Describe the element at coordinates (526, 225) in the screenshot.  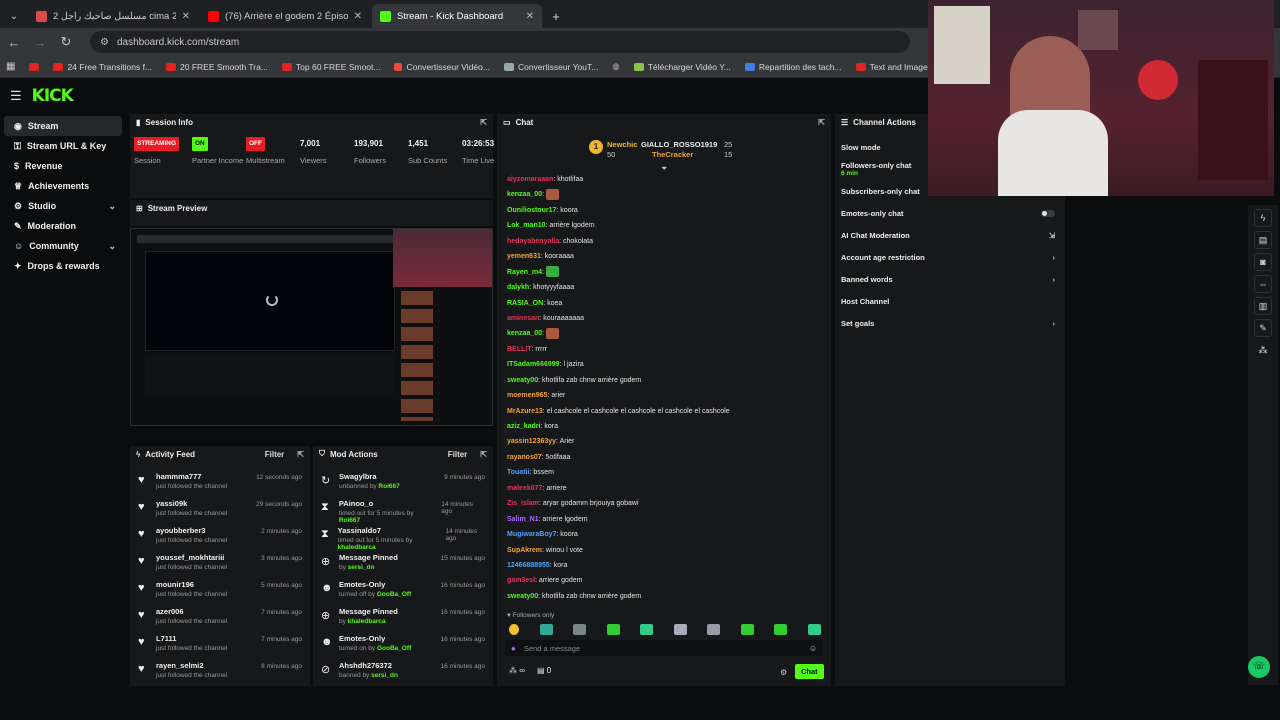
I see `chat-username: Lok_man10` at that location.